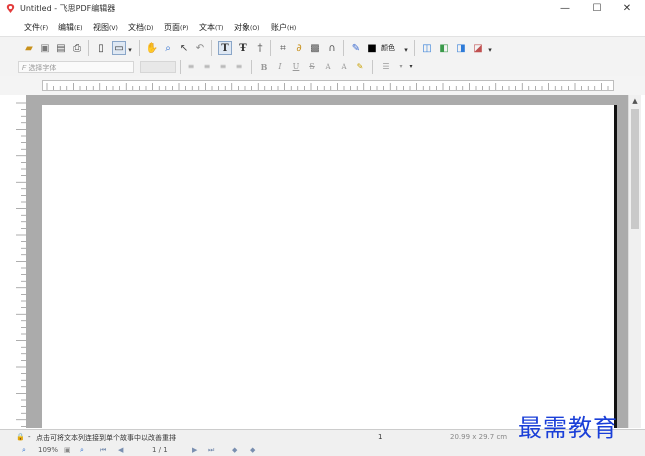 Image resolution: width=645 pixels, height=456 pixels. I want to click on replace-page-icon: ◨, so click(461, 48).